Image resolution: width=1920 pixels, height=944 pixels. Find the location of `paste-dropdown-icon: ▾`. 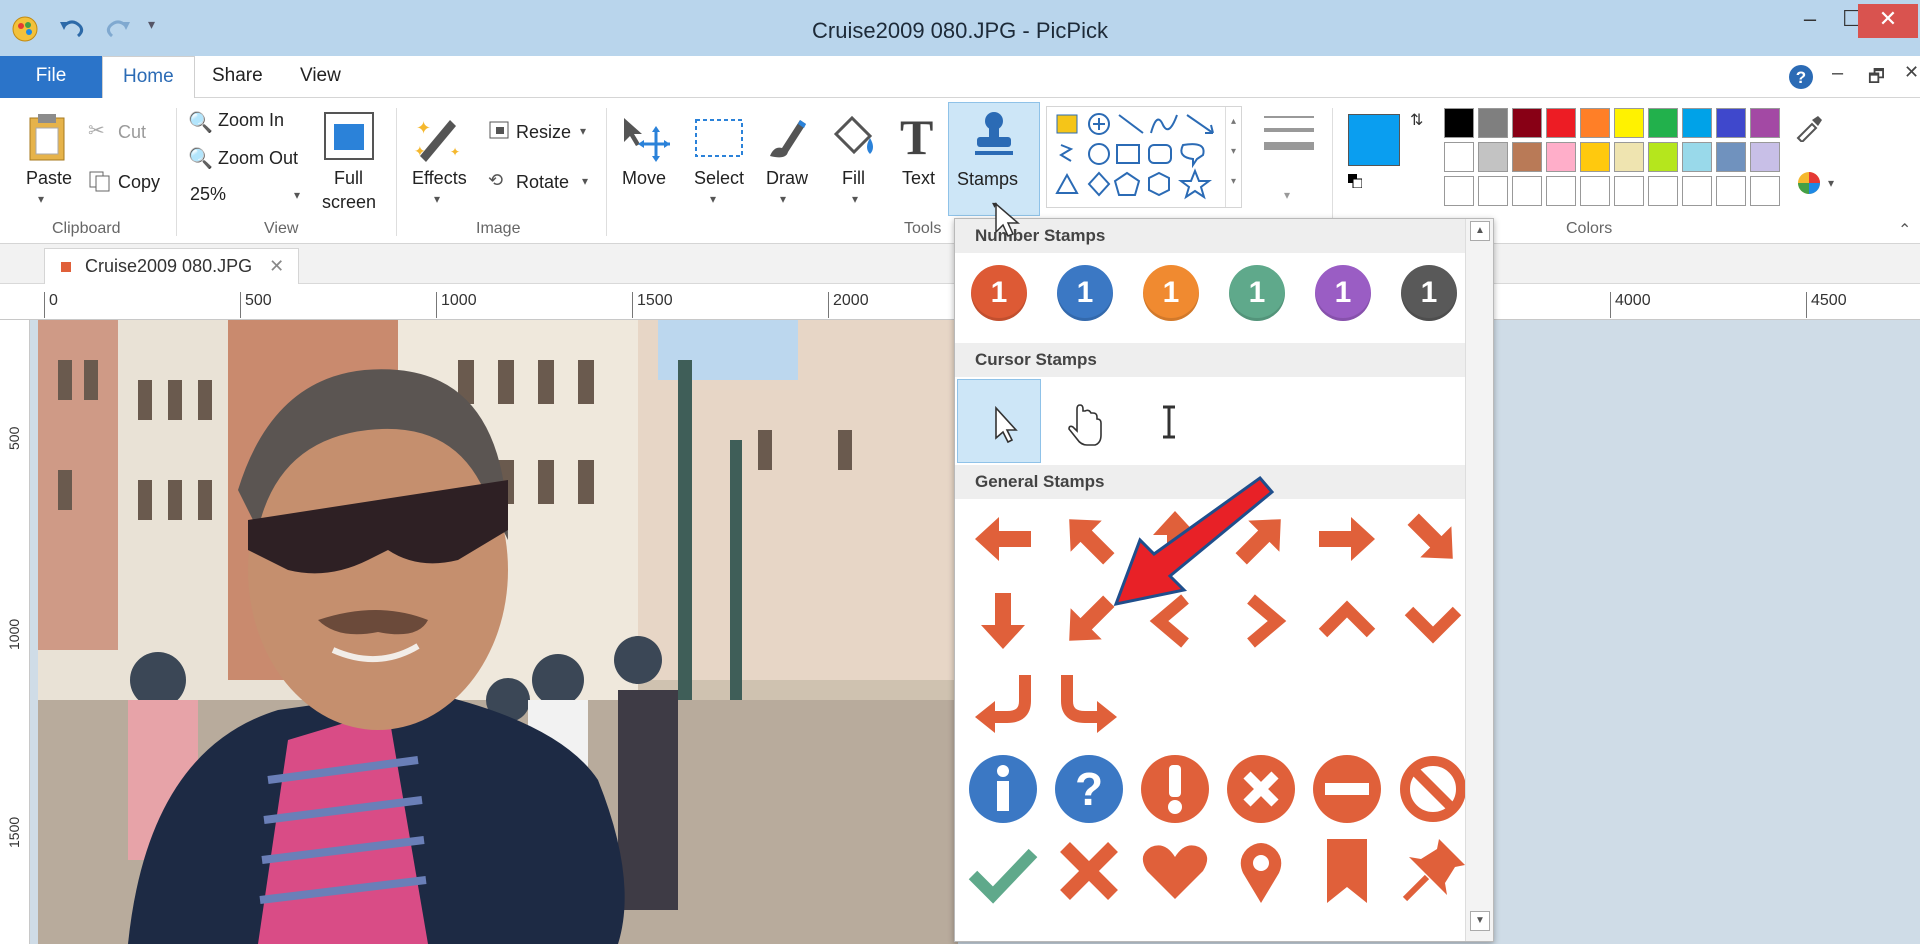

paste-dropdown-icon: ▾ is located at coordinates (41, 199).